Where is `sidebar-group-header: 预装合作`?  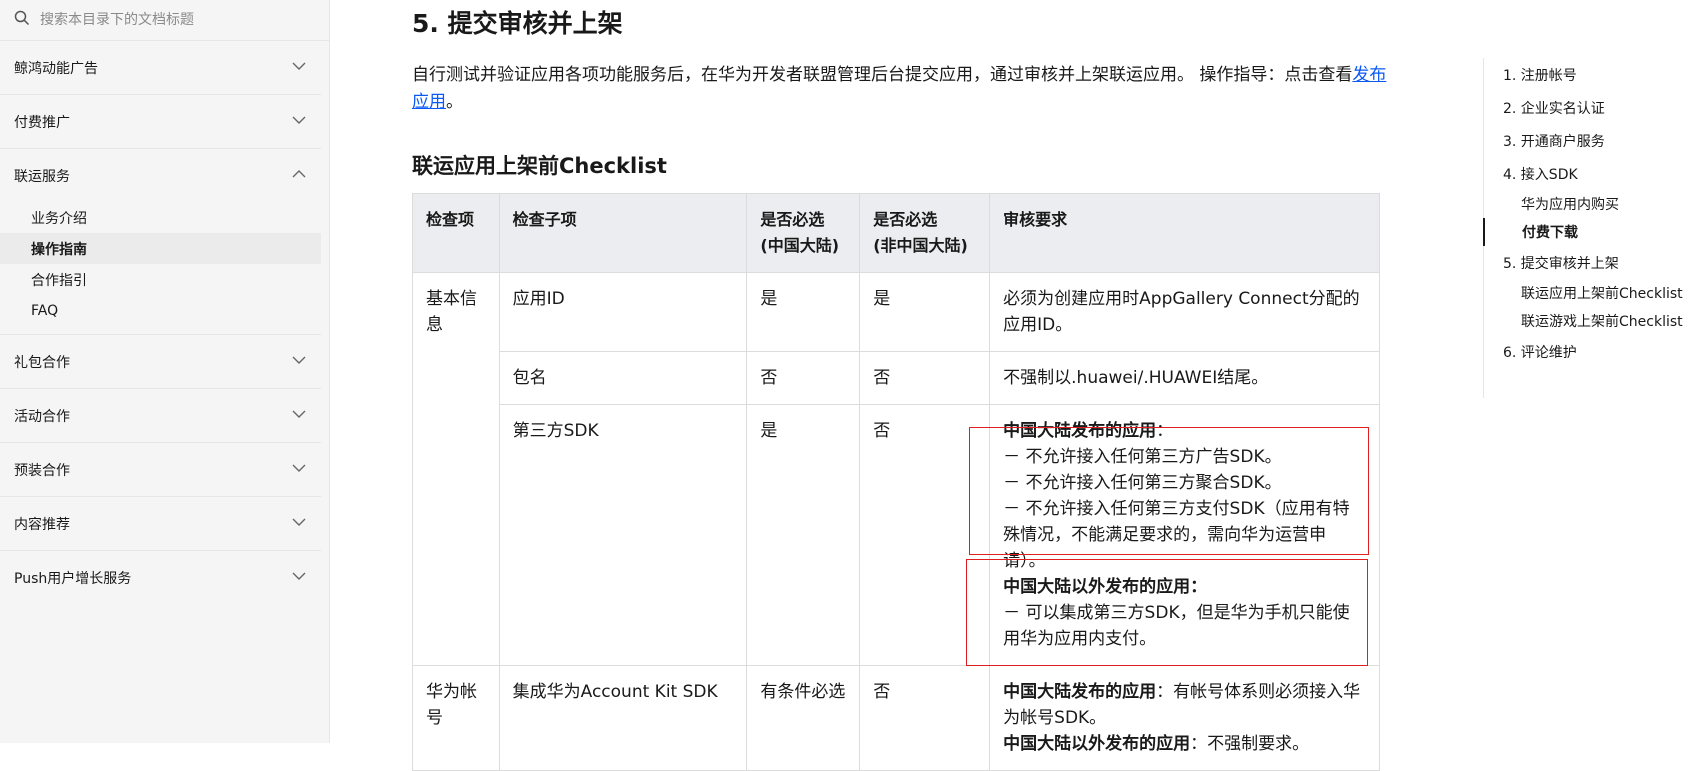 sidebar-group-header: 预装合作 is located at coordinates (160, 469).